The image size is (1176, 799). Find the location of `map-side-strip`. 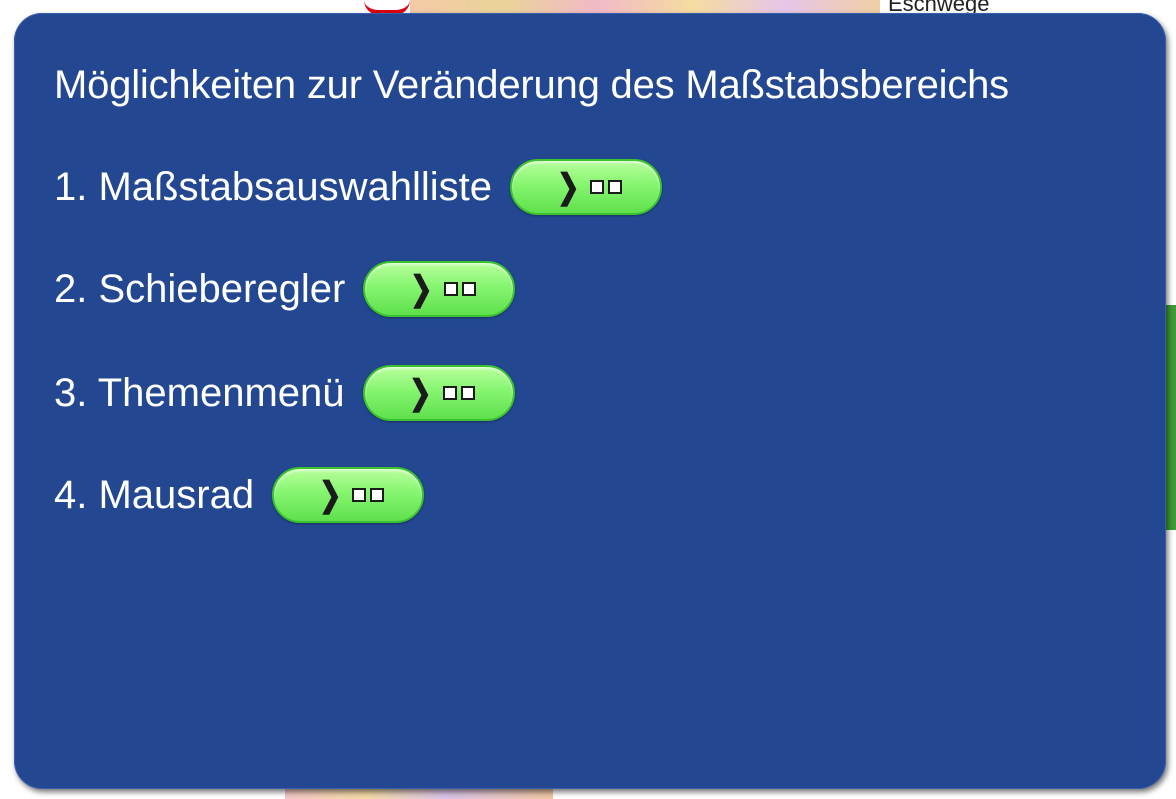

map-side-strip is located at coordinates (1171, 417).